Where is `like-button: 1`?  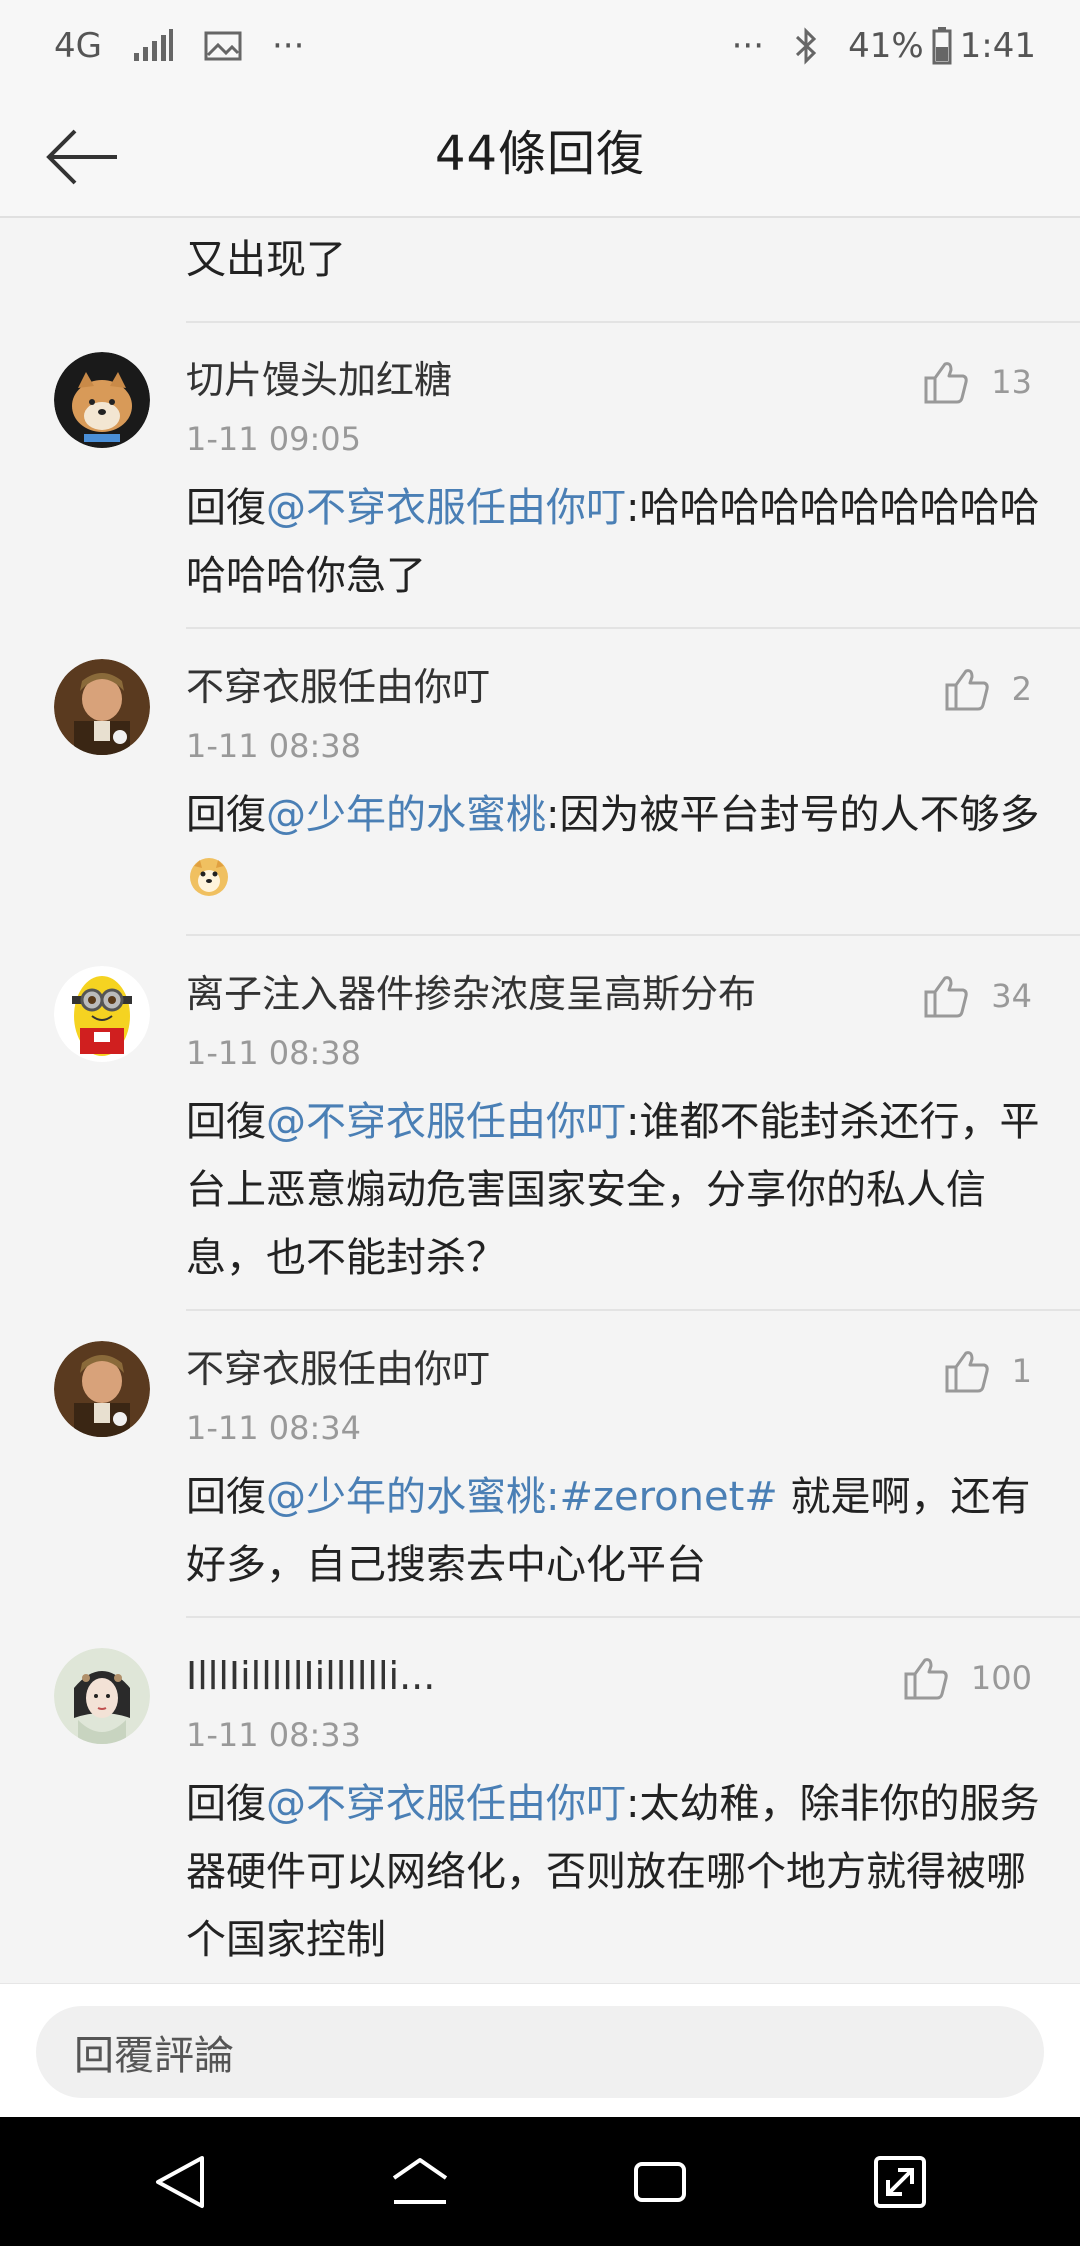
like-button: 1 is located at coordinates (988, 1371).